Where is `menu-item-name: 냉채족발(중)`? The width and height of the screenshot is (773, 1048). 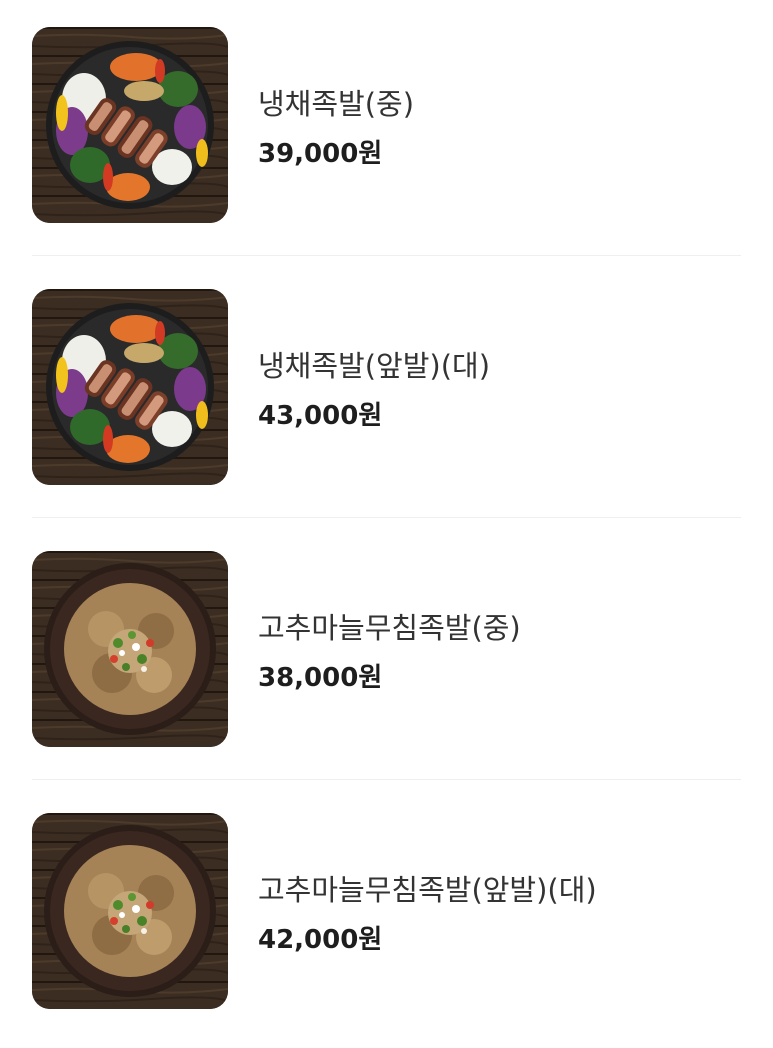
menu-item-name: 냉채족발(중) is located at coordinates (336, 104).